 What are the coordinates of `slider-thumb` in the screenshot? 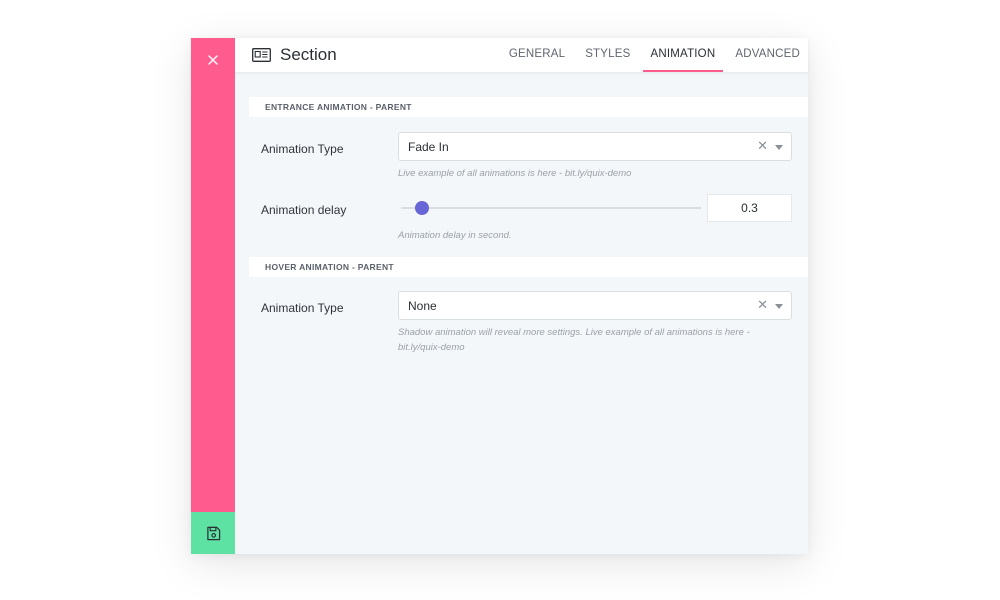 It's located at (422, 208).